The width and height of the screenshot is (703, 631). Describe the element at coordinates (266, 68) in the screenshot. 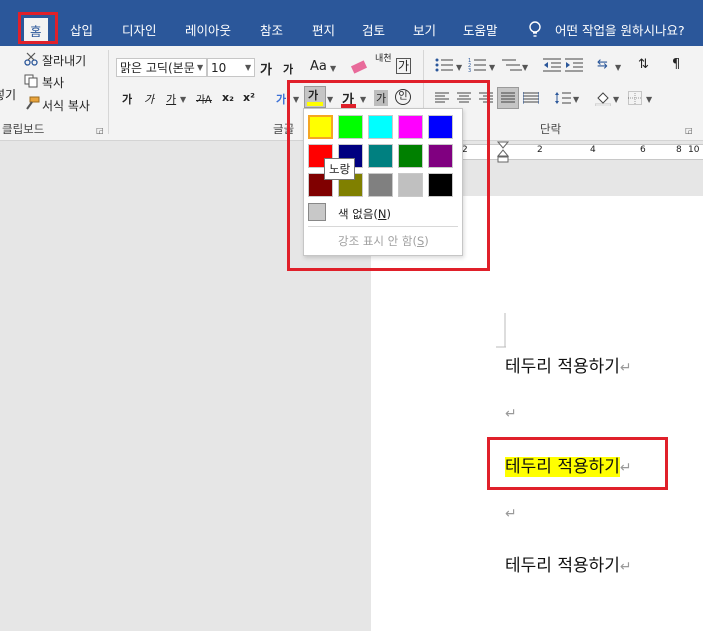

I see `grow-font-button: 가` at that location.